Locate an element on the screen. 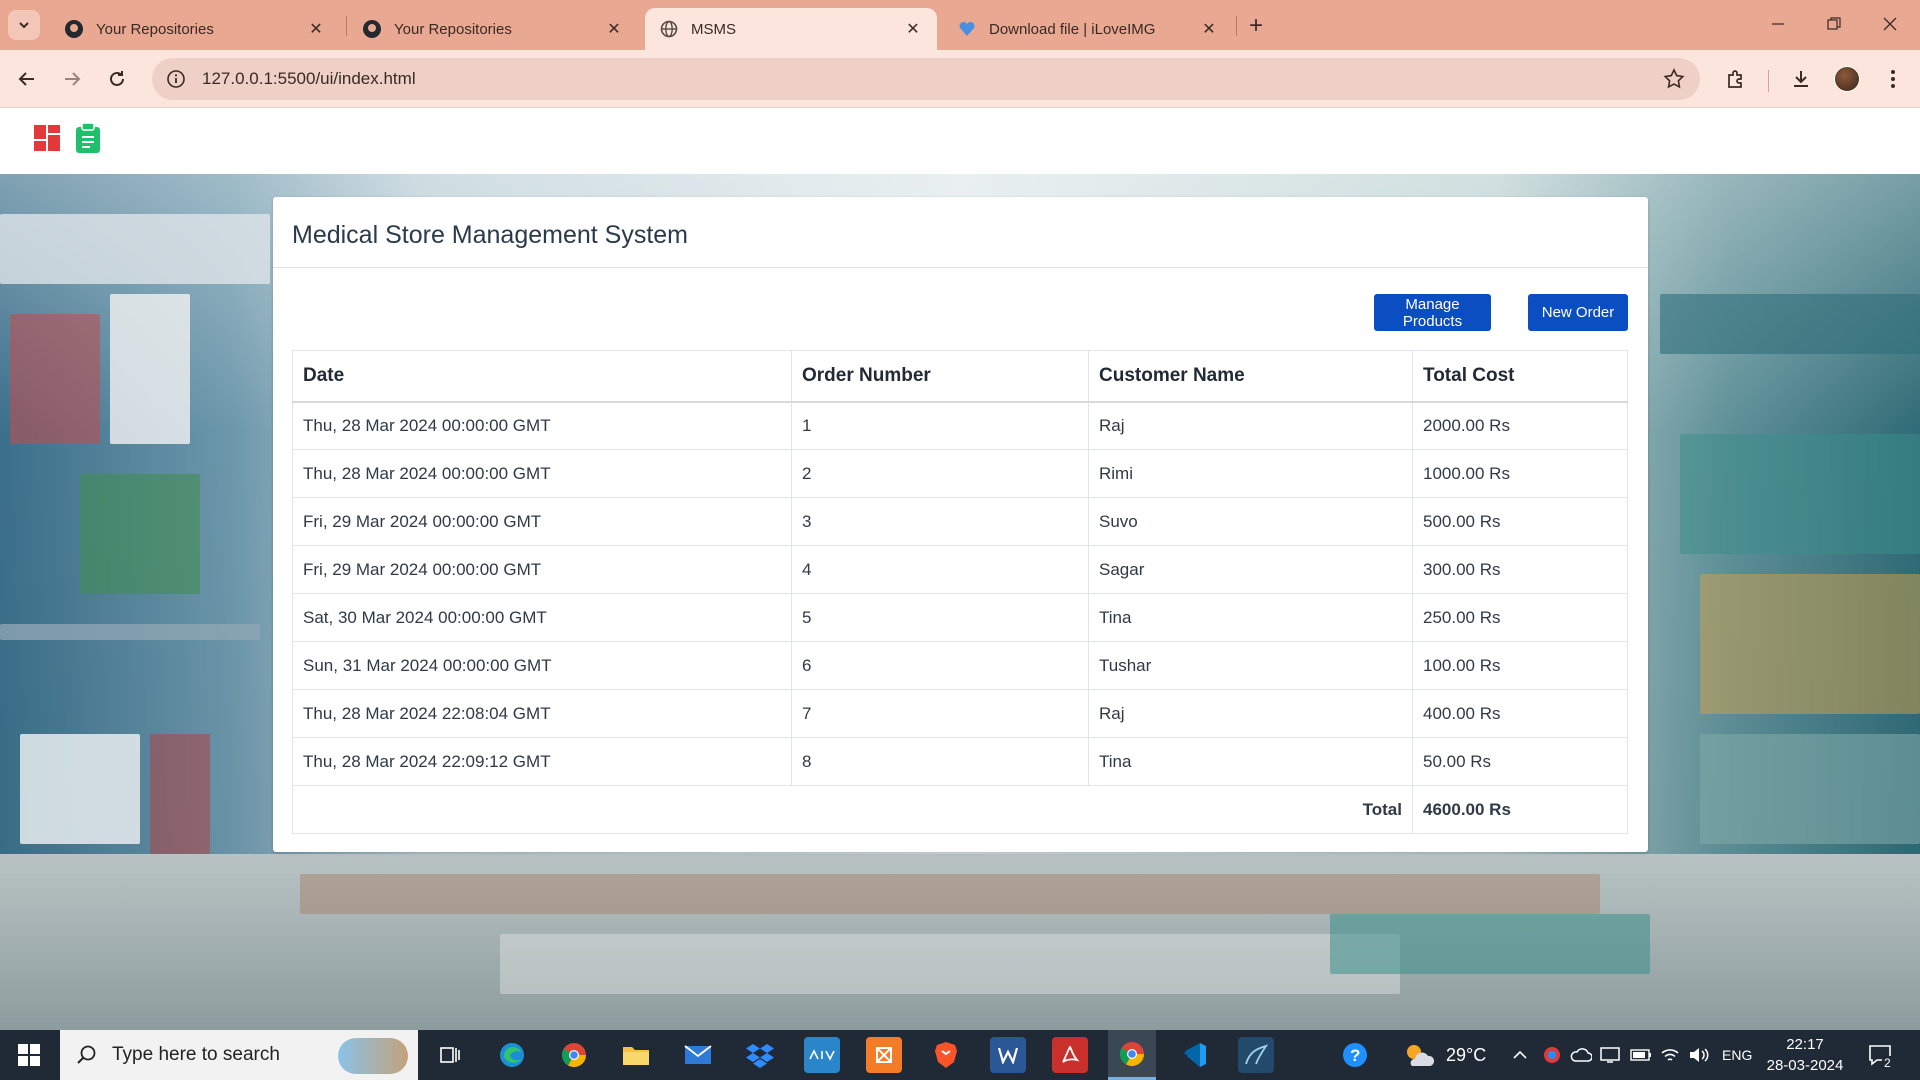 The height and width of the screenshot is (1080, 1920). cell-total-cost: 1000.00 Rs is located at coordinates (1520, 473).